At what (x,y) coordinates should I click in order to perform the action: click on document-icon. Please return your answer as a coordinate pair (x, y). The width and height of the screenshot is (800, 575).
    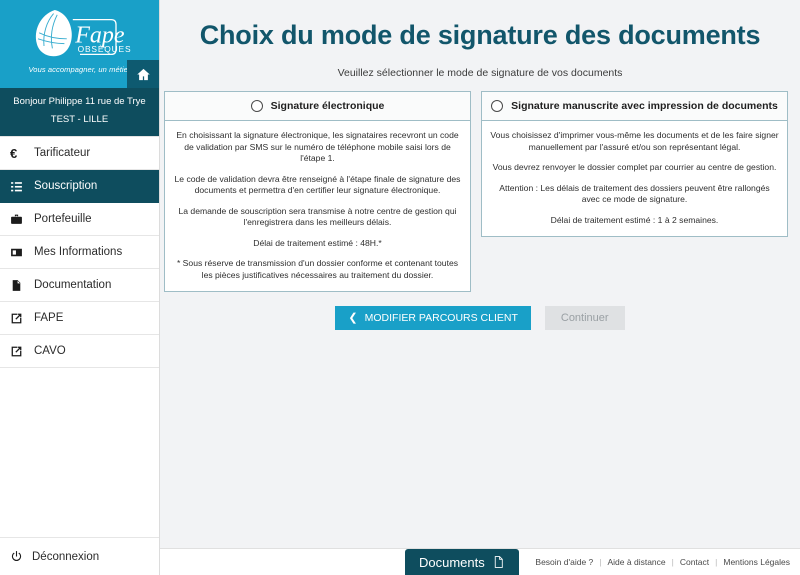
    Looking at the image, I should click on (498, 562).